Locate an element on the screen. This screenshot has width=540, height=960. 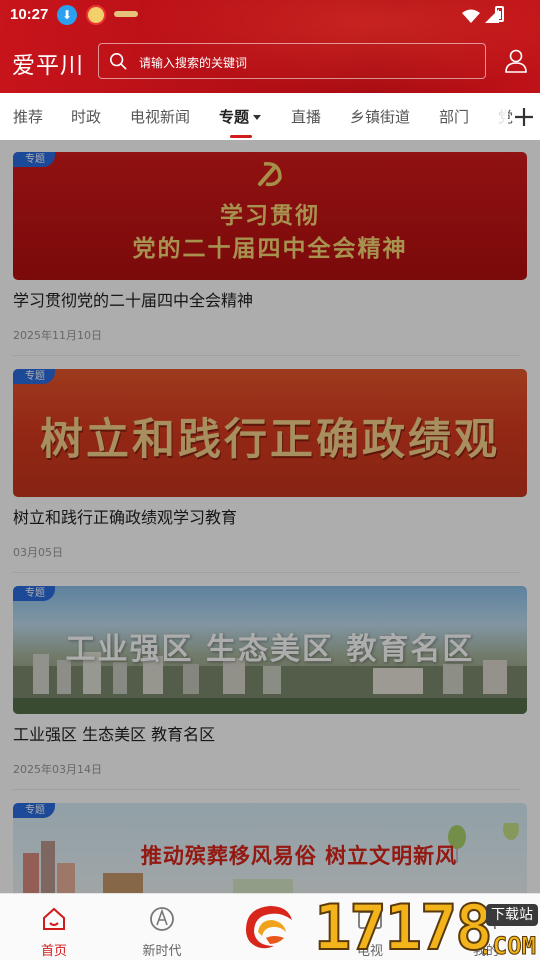
feed-title: 学习贯彻党的二十届四中全会精神 is located at coordinates (133, 300).